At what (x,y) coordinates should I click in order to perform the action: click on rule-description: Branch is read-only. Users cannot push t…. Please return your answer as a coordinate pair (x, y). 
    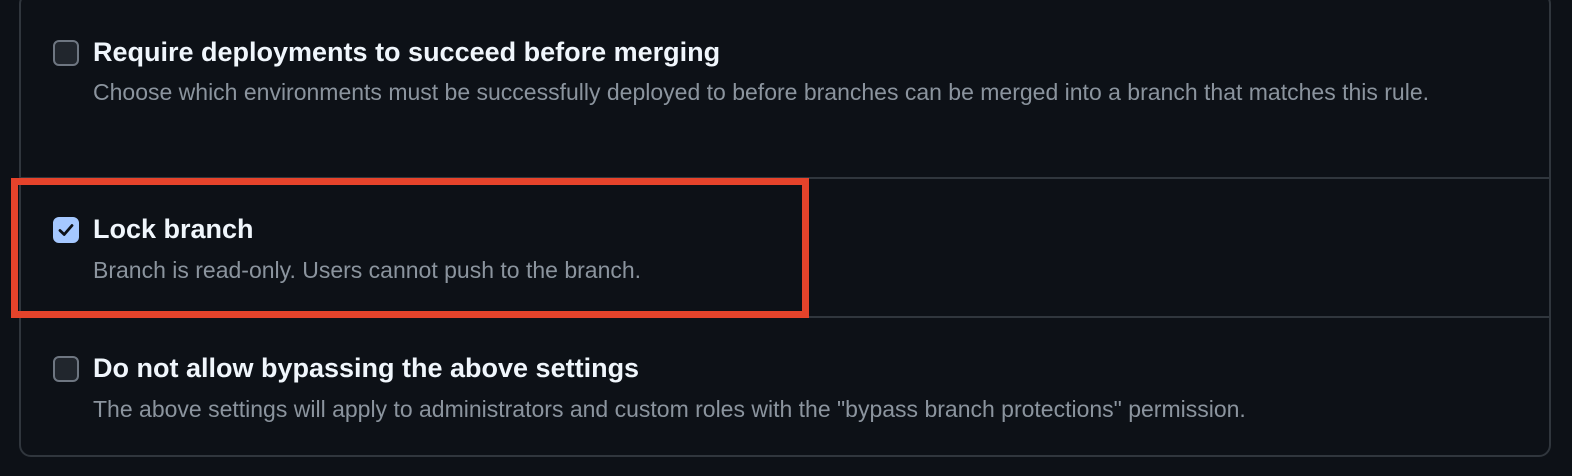
    Looking at the image, I should click on (367, 270).